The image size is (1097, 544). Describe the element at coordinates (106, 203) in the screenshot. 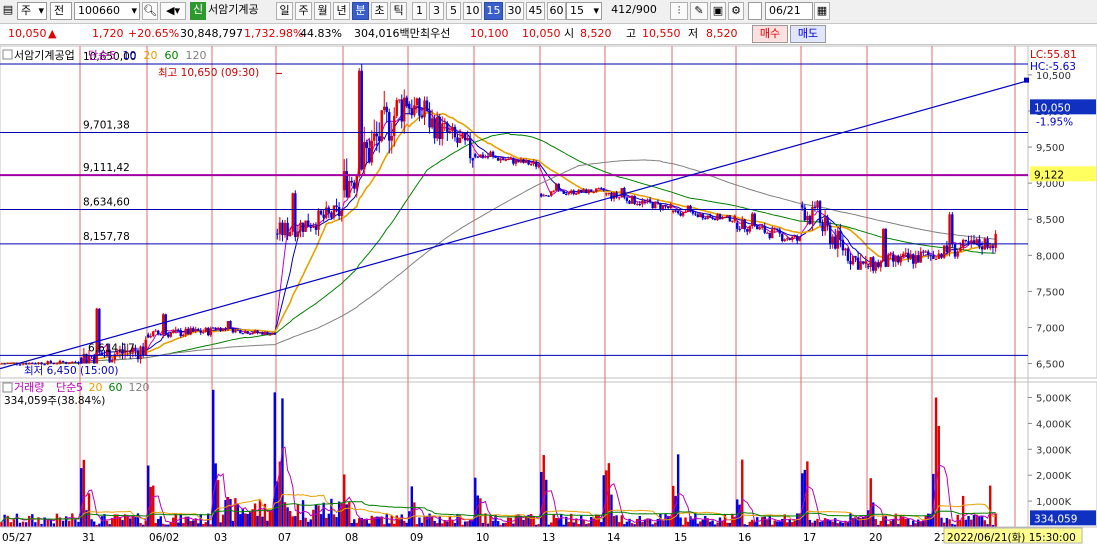

I see `level-label: 8,634,60` at that location.